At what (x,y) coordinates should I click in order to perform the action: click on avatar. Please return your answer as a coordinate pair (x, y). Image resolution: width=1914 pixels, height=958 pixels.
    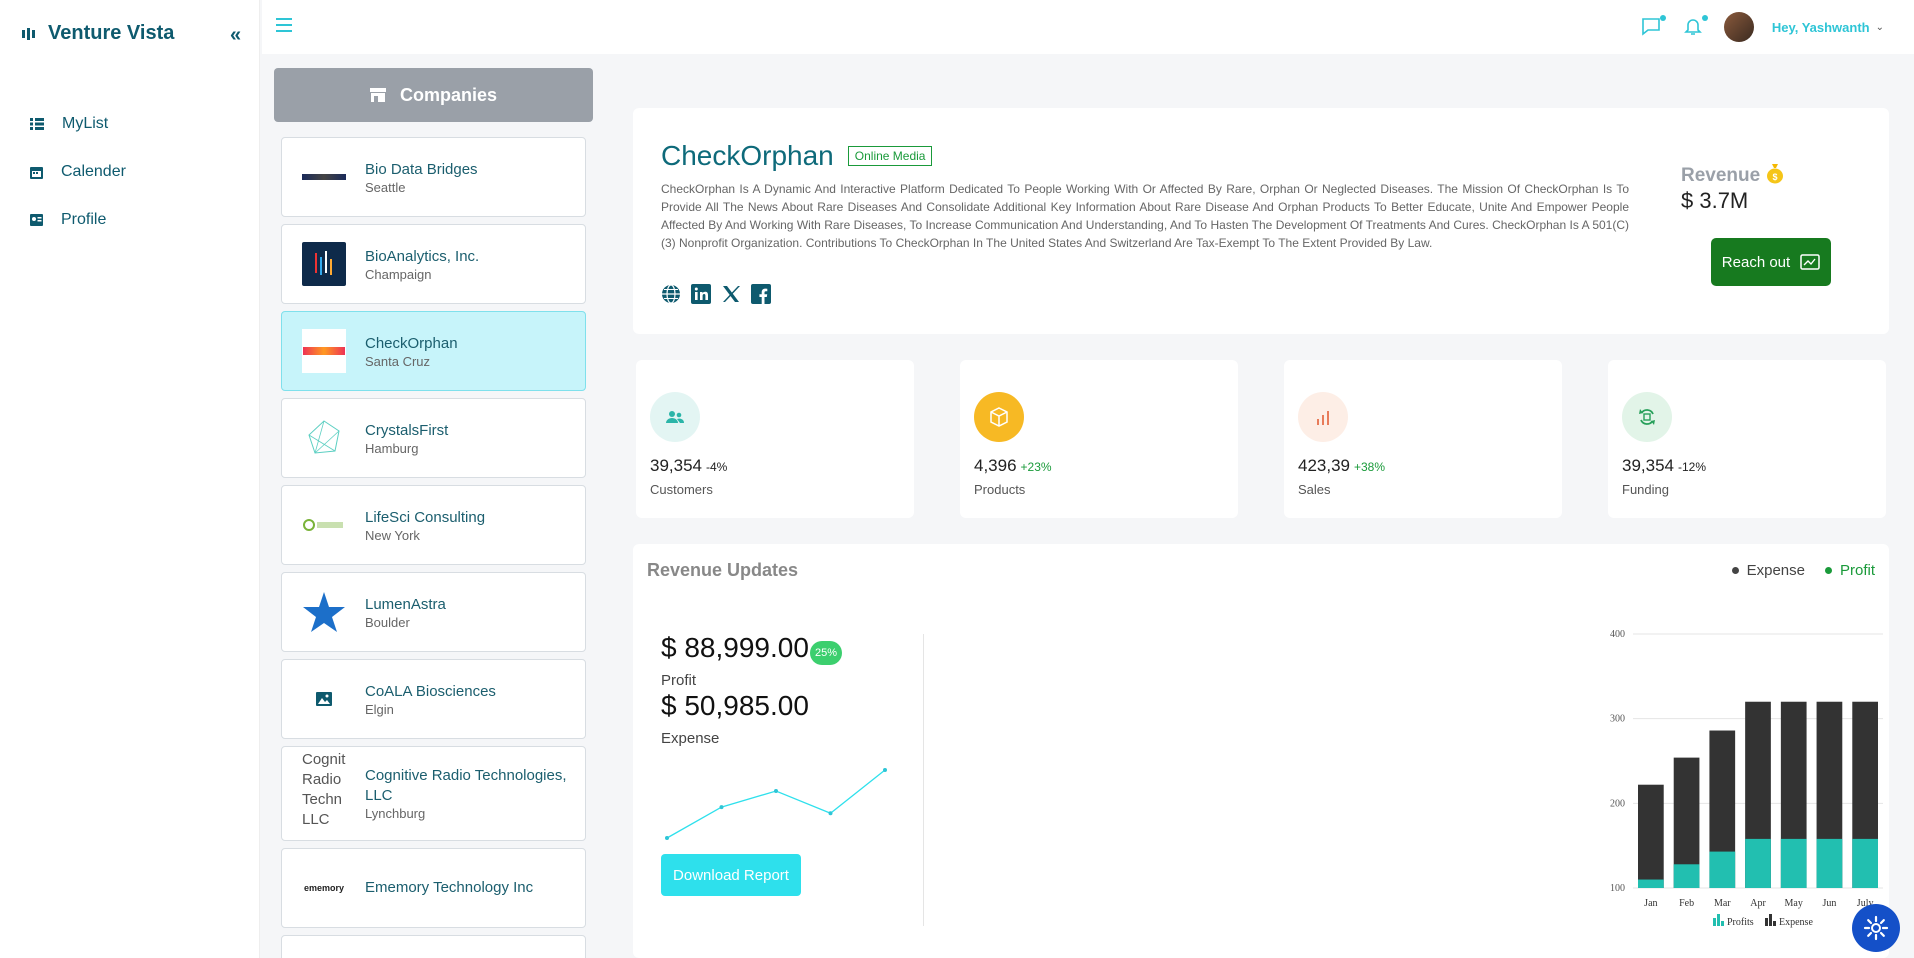
    Looking at the image, I should click on (1738, 27).